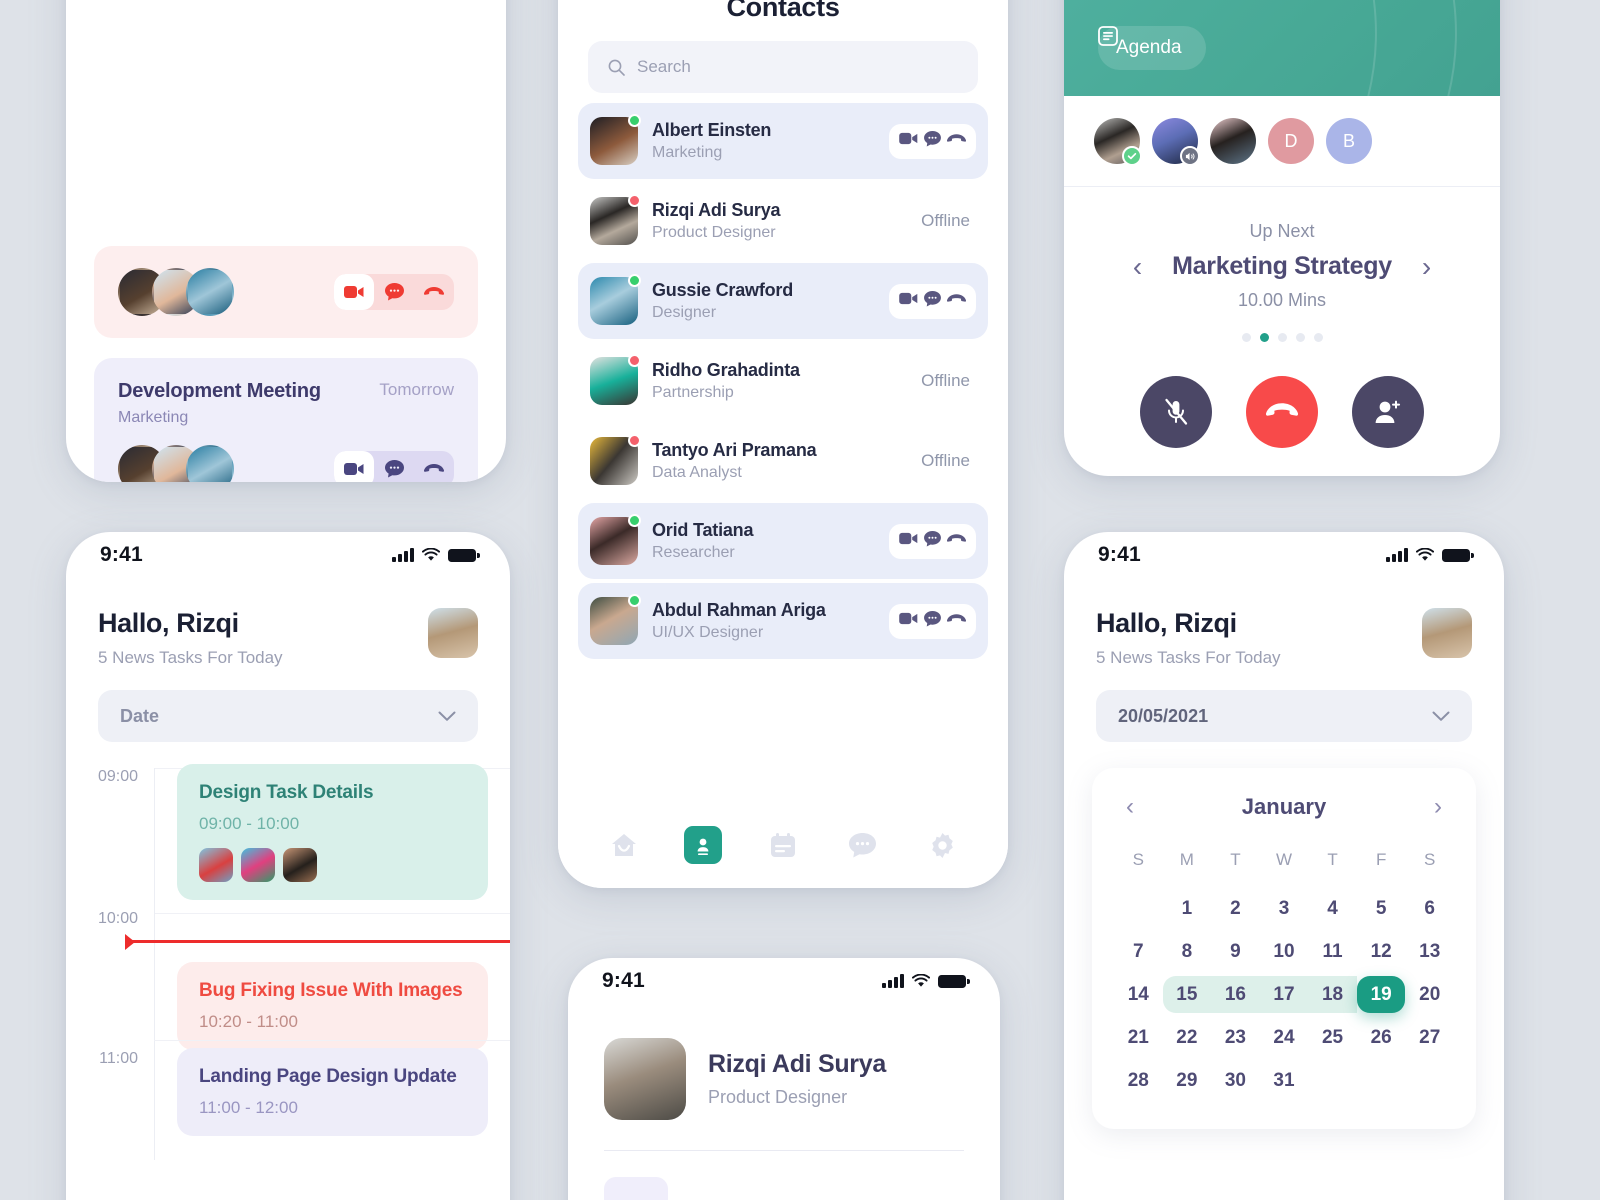 This screenshot has width=1600, height=1200. What do you see at coordinates (1429, 994) in the screenshot?
I see `calendar-day: 20` at bounding box center [1429, 994].